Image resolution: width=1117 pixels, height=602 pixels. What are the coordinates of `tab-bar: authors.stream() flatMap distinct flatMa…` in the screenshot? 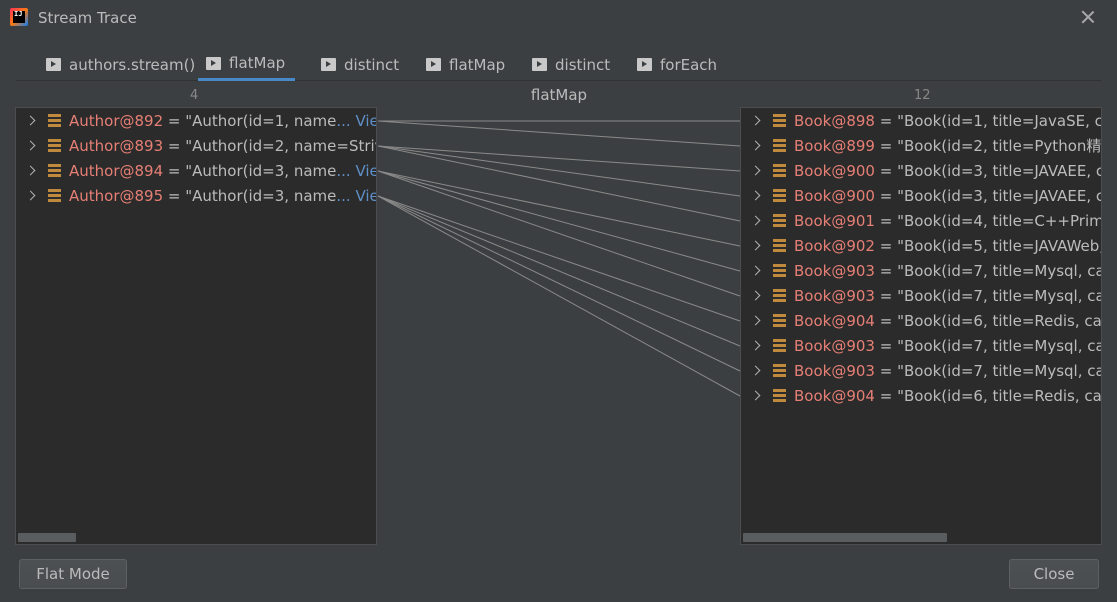 It's located at (558, 64).